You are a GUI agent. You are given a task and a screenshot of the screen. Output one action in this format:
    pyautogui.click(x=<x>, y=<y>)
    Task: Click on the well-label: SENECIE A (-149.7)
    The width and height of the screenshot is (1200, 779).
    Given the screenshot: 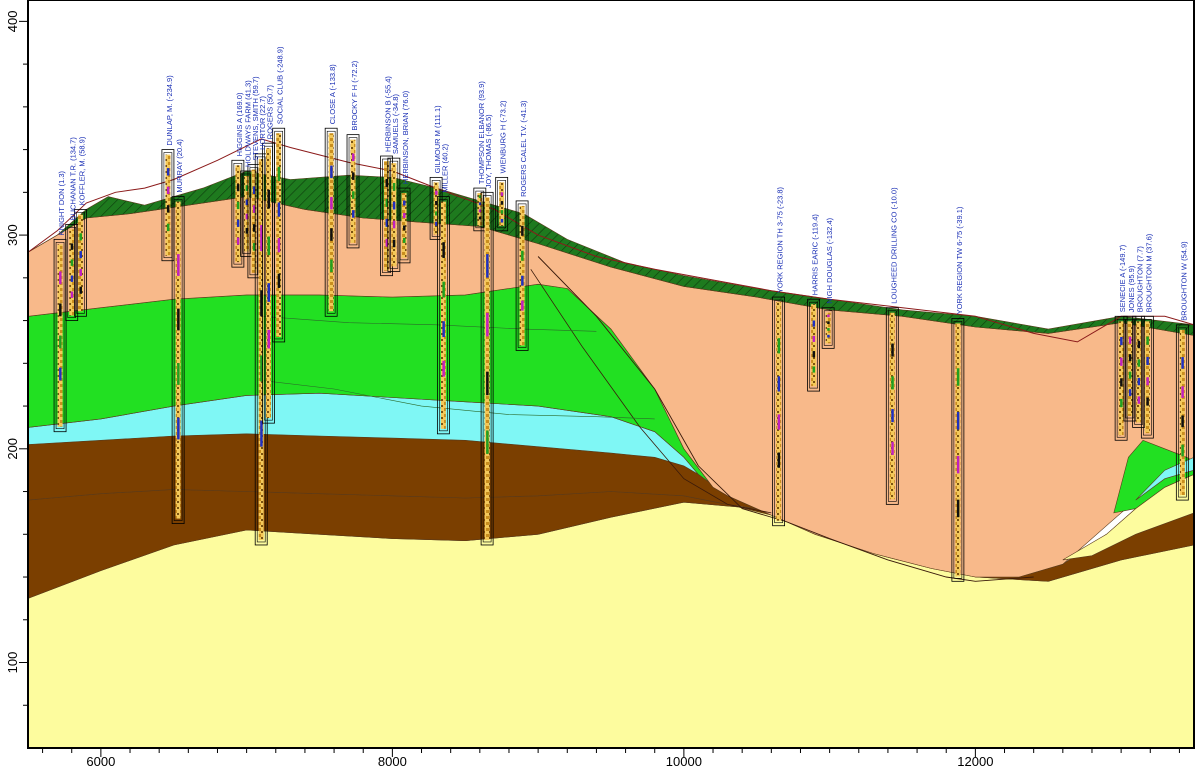 What is the action you would take?
    pyautogui.click(x=1122, y=278)
    